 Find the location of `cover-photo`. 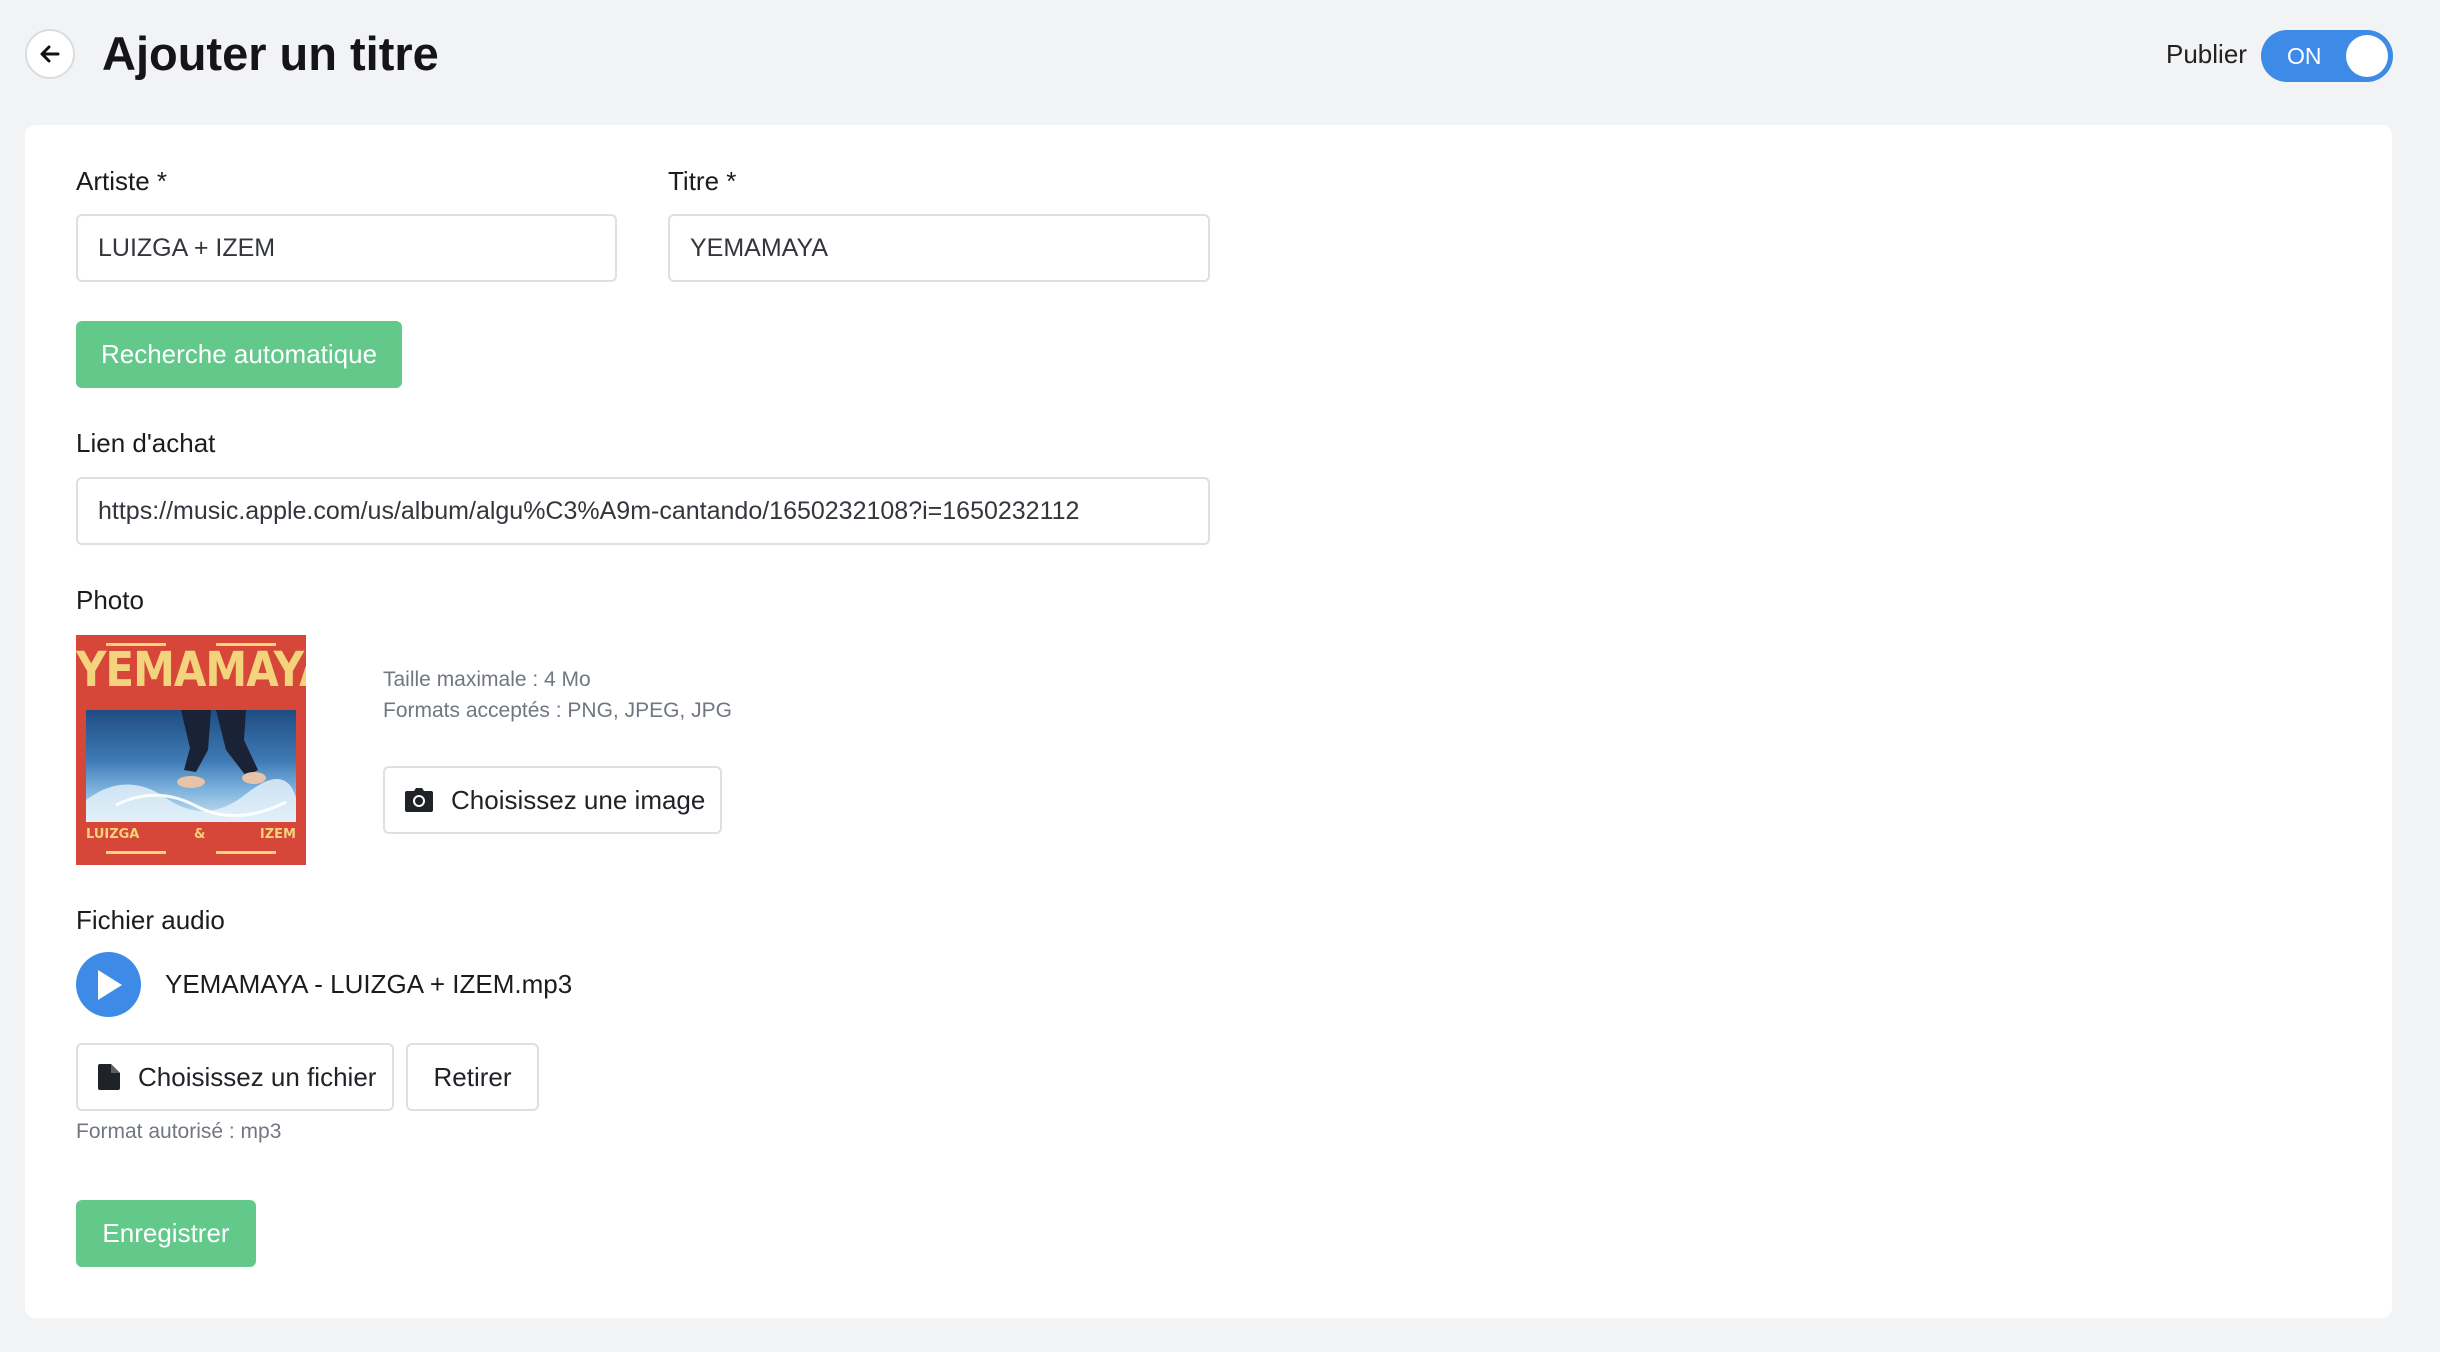

cover-photo is located at coordinates (191, 766).